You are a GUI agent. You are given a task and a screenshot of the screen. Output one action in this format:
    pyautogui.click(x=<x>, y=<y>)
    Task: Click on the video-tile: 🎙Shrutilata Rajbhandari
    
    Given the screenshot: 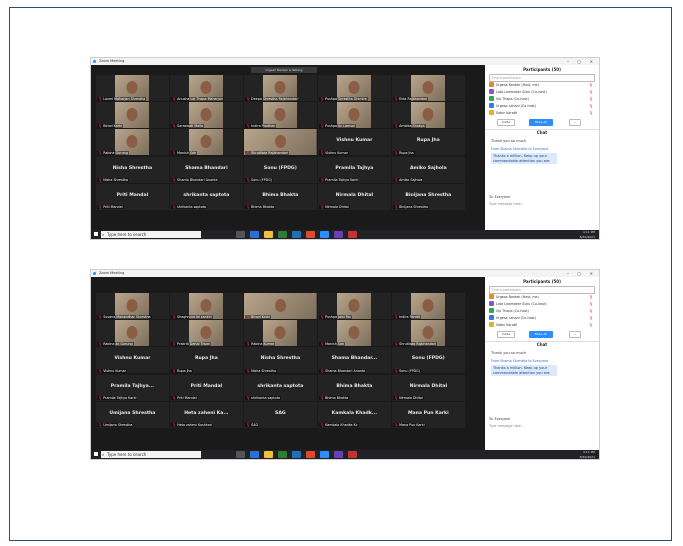 What is the action you would take?
    pyautogui.click(x=428, y=333)
    